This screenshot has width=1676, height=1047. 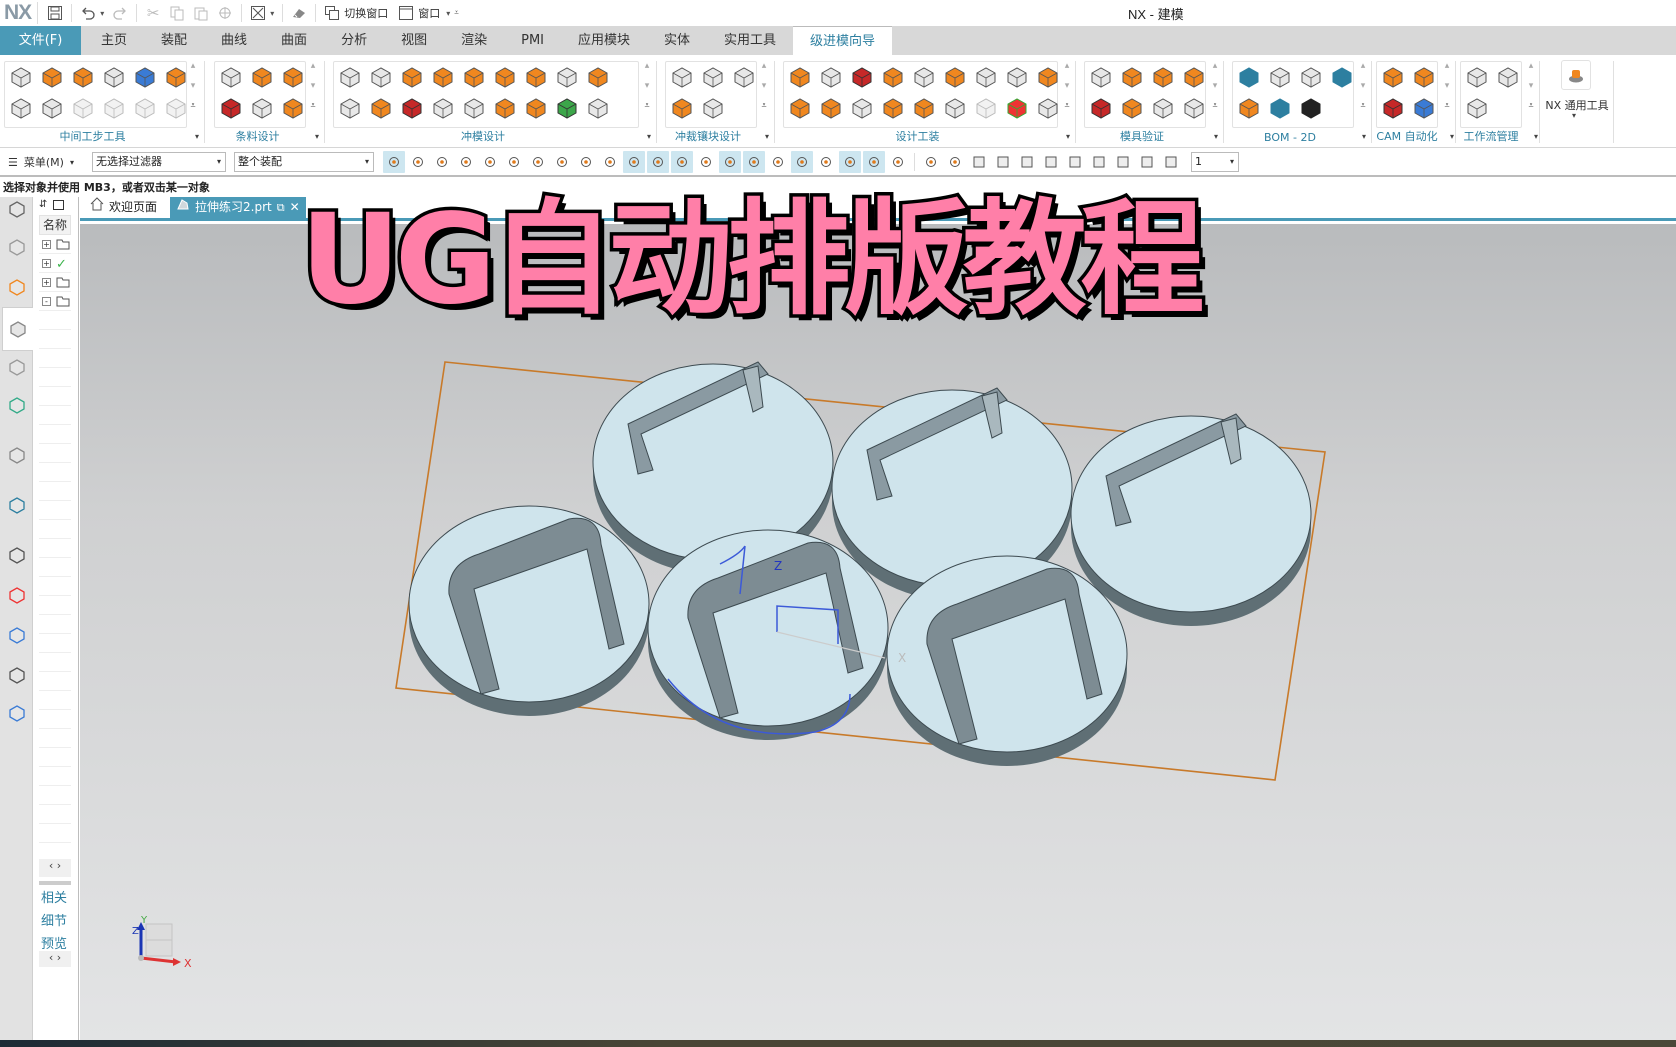 I want to click on work-layer-select: 1 ▾, so click(x=1214, y=162).